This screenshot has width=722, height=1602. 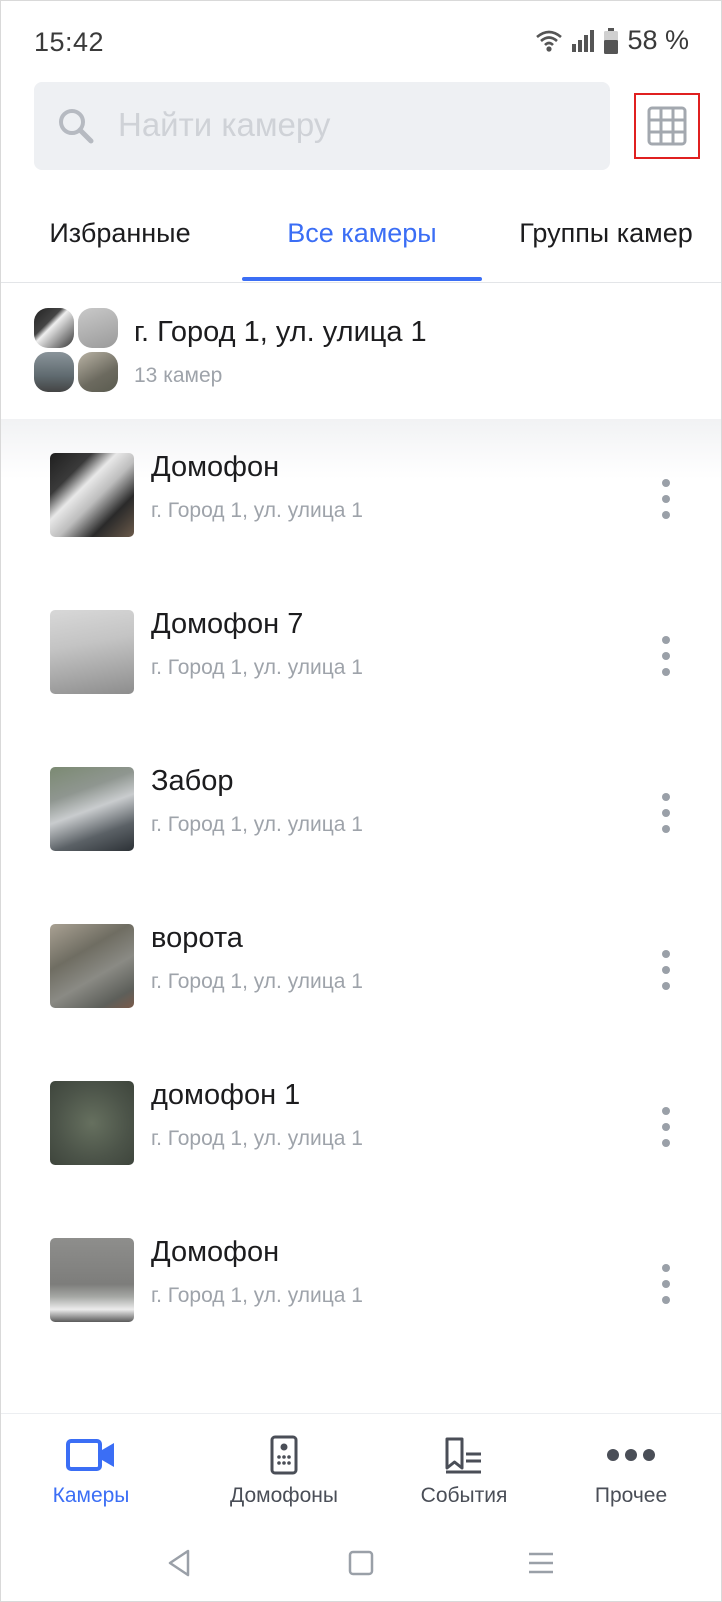 I want to click on group-camera-count: 13 камер, so click(x=178, y=375).